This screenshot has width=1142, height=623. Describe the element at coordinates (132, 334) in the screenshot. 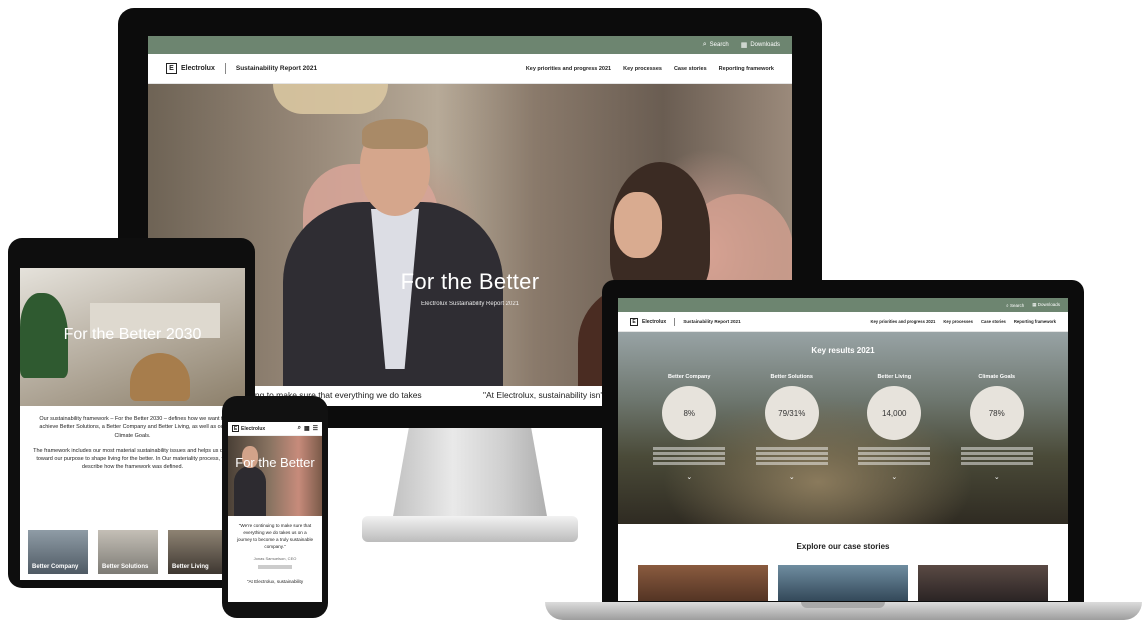

I see `tablet-hero-title: For the Better 2030` at that location.